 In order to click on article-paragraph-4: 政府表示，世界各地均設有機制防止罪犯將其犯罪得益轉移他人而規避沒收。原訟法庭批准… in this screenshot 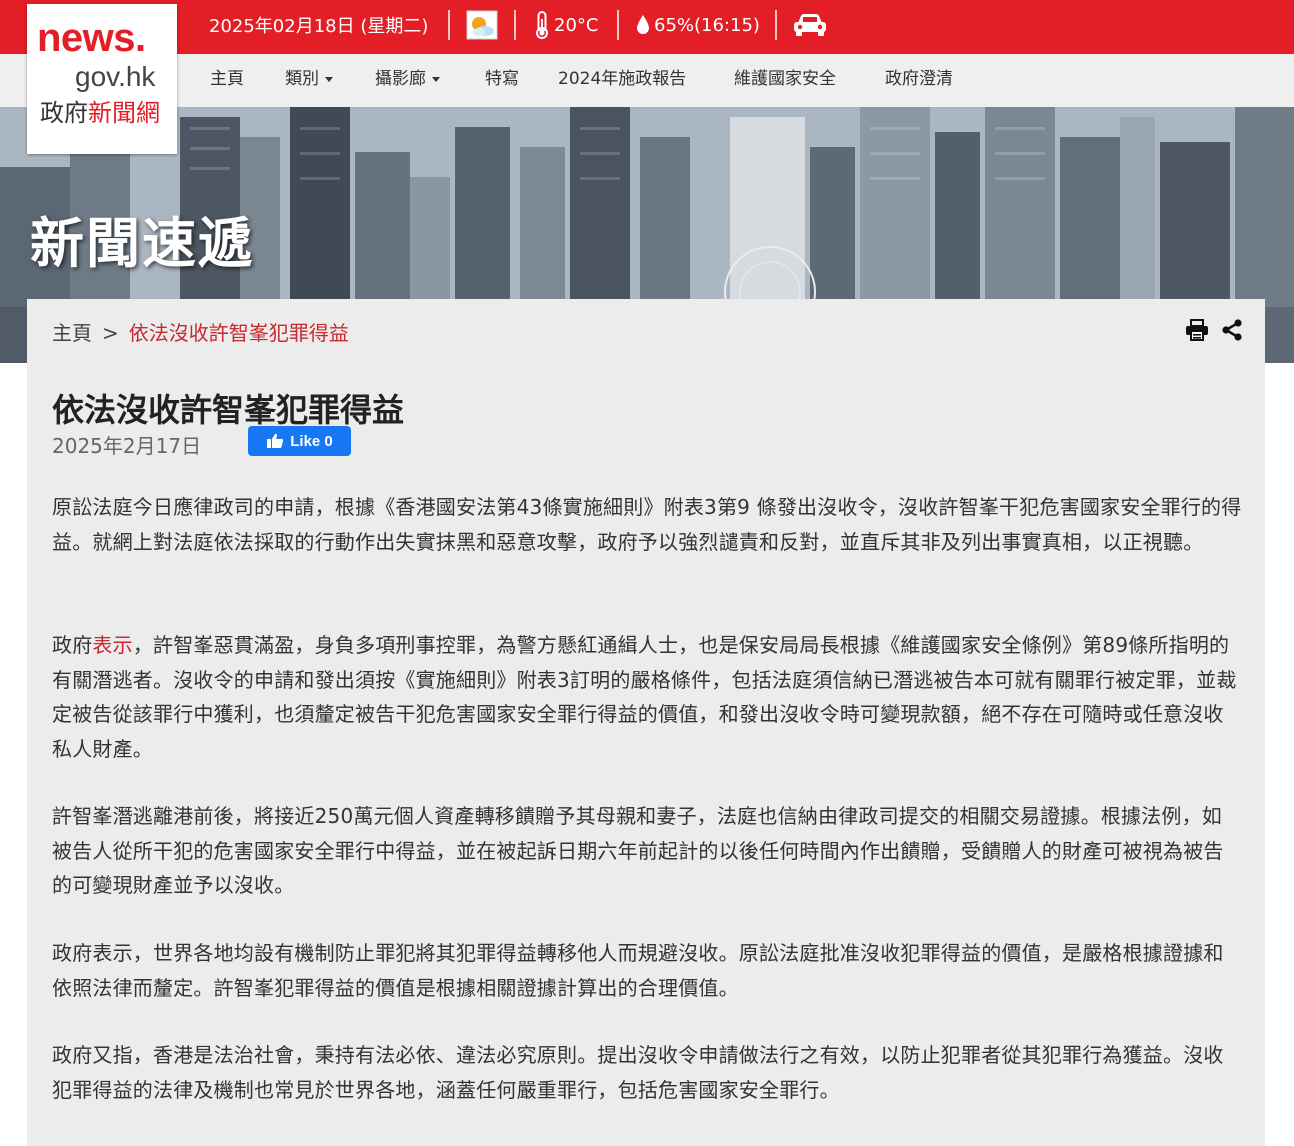, I will do `click(638, 970)`.